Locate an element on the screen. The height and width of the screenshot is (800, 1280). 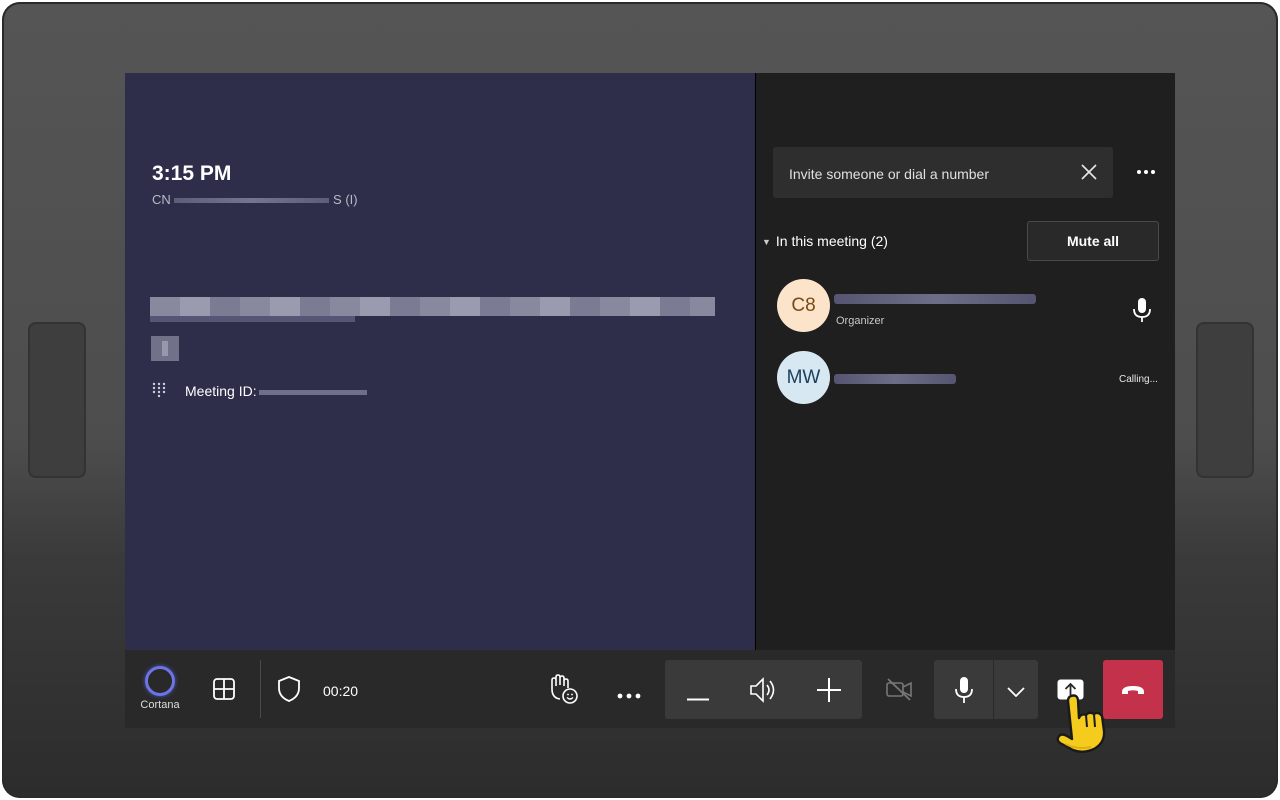
cortana-button: Cortana is located at coordinates (160, 688).